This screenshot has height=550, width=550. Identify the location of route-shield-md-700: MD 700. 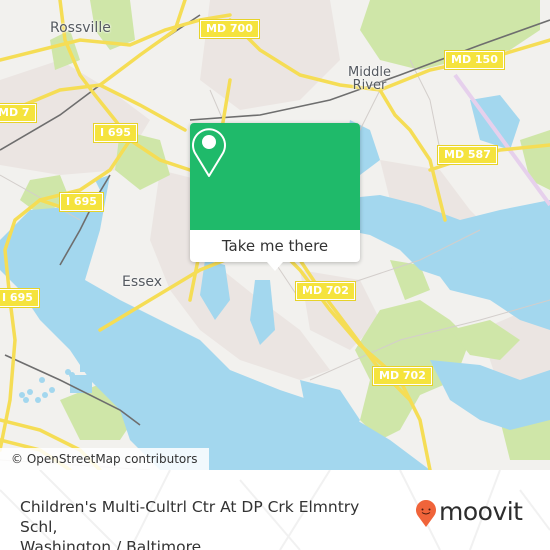
(229, 29).